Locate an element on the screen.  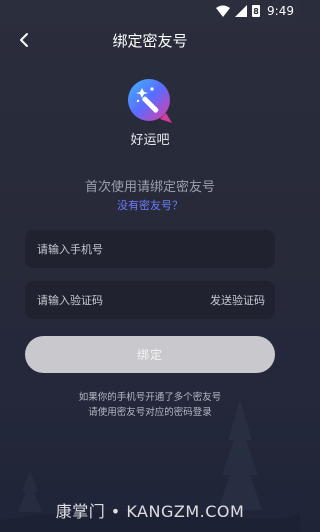
code-input is located at coordinates (110, 300).